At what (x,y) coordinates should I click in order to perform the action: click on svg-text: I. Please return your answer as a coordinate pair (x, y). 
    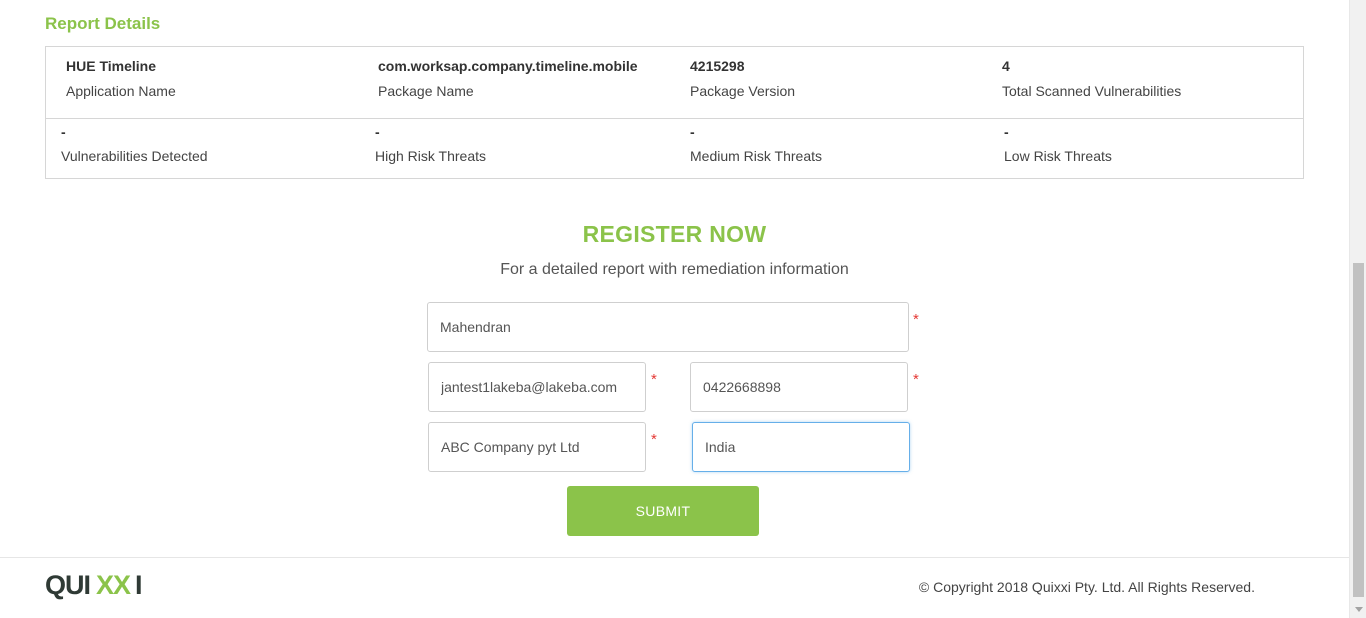
    Looking at the image, I should click on (139, 585).